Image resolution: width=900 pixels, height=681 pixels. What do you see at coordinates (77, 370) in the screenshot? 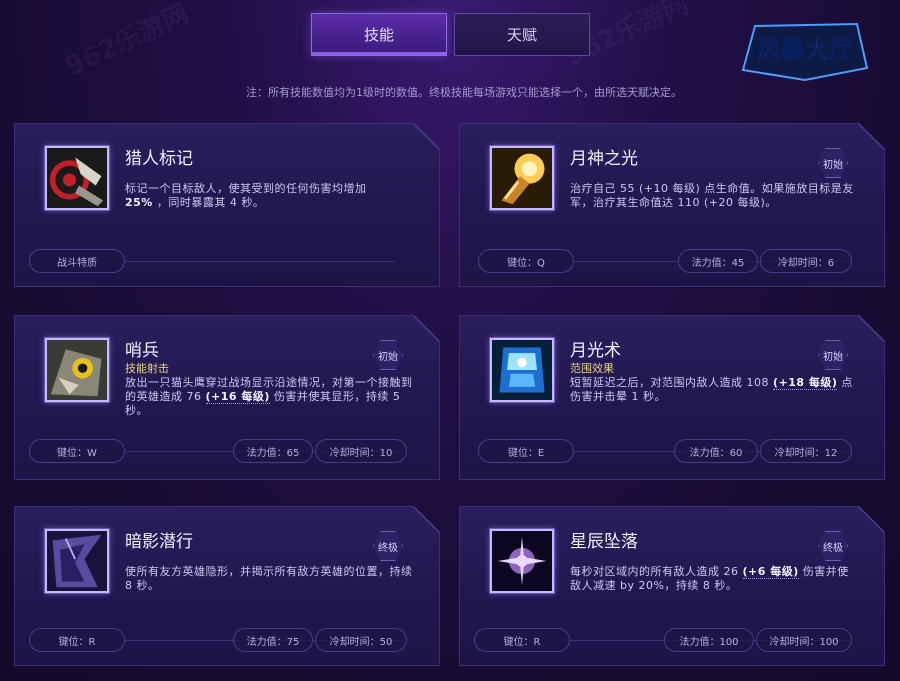
I see `owl-sentinel-icon` at bounding box center [77, 370].